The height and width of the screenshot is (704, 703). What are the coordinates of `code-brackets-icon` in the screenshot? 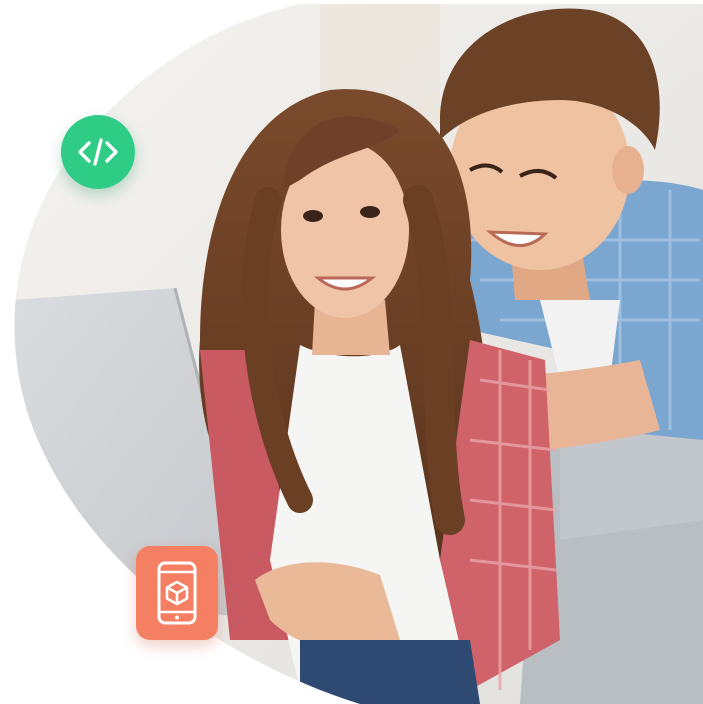 It's located at (98, 152).